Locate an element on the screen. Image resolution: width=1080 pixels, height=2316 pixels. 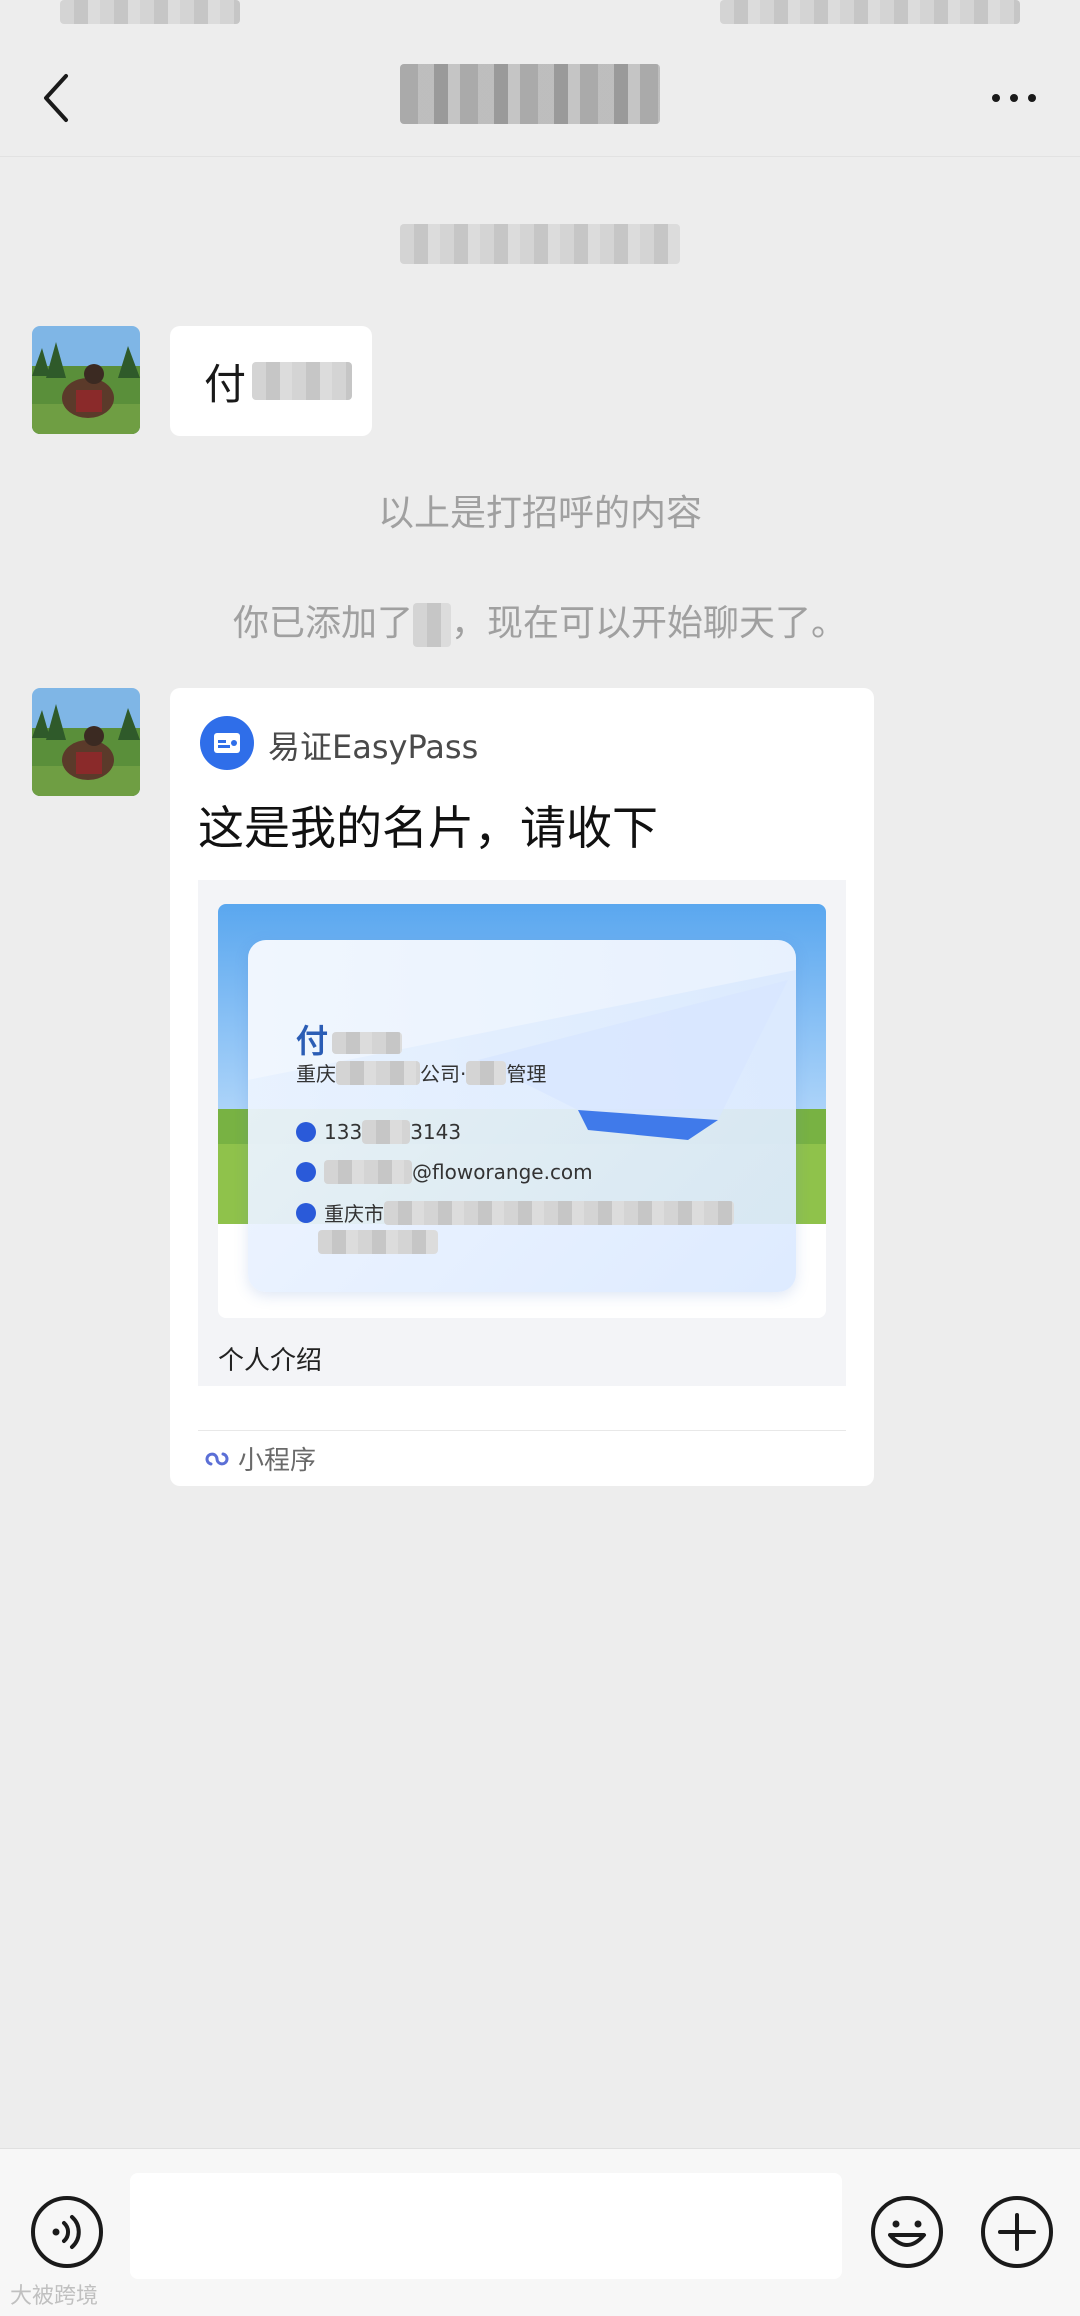
personal-intro-label: 个人介绍 is located at coordinates (270, 1361).